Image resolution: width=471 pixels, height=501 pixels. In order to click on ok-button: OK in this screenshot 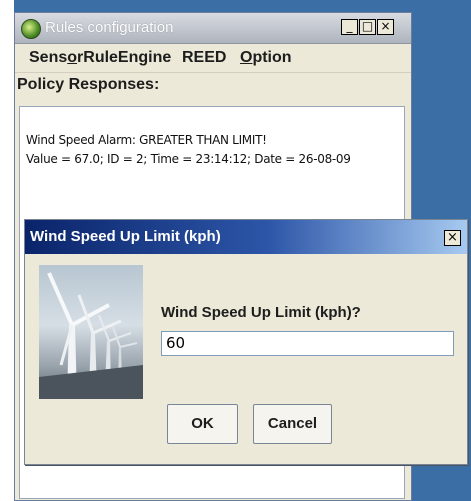, I will do `click(202, 424)`.